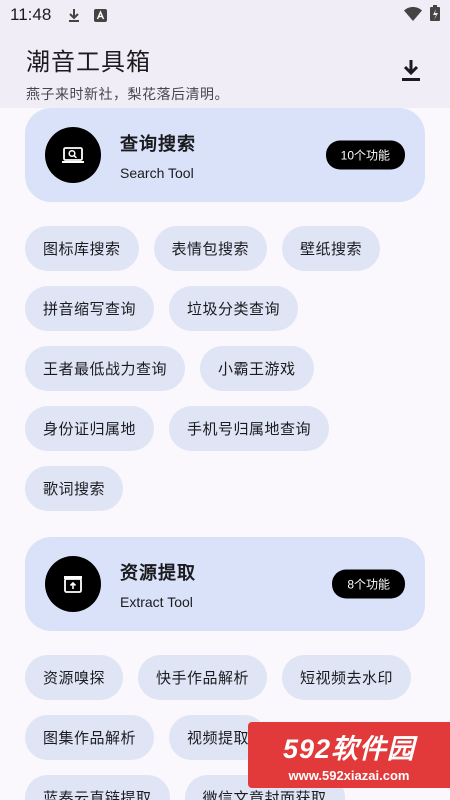 This screenshot has height=800, width=450. I want to click on category-card-extract: 资源提取 Extract Tool 8个功能, so click(225, 584).